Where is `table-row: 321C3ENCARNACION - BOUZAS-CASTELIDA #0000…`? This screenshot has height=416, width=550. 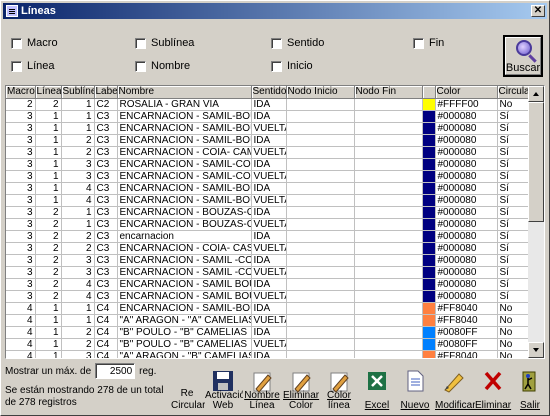
table-row: 321C3ENCARNACION - BOUZAS-CASTELIDA #0000… is located at coordinates (268, 212).